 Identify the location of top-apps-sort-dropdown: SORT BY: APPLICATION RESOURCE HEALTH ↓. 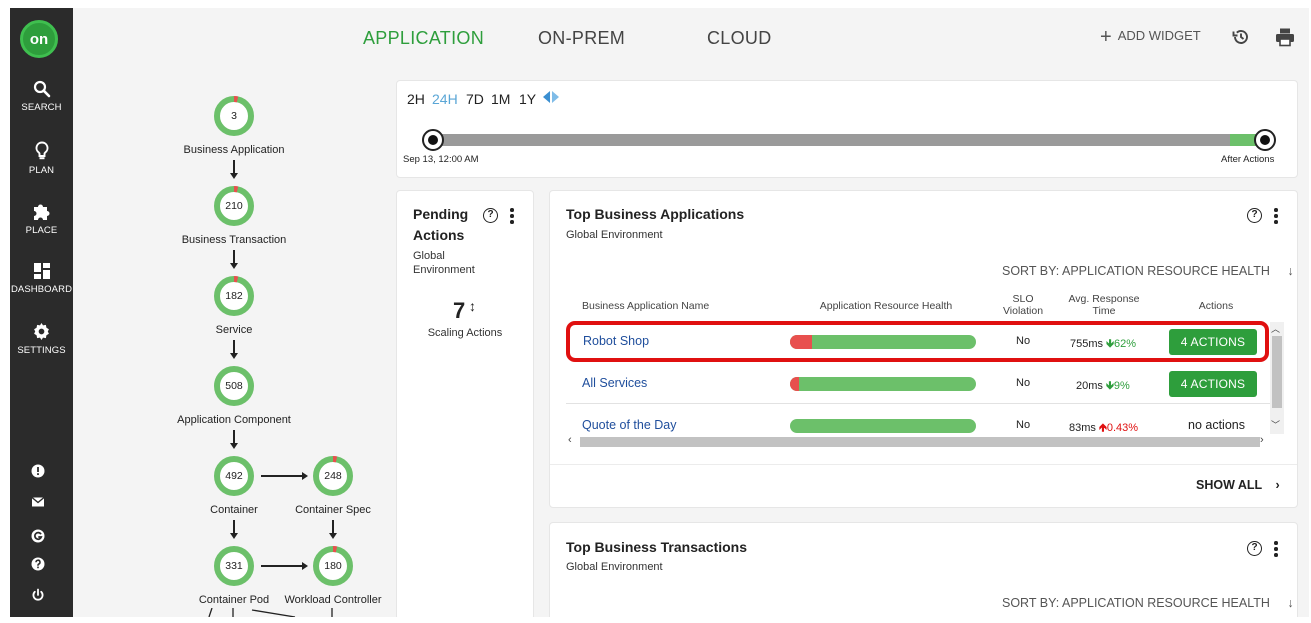
(1148, 271).